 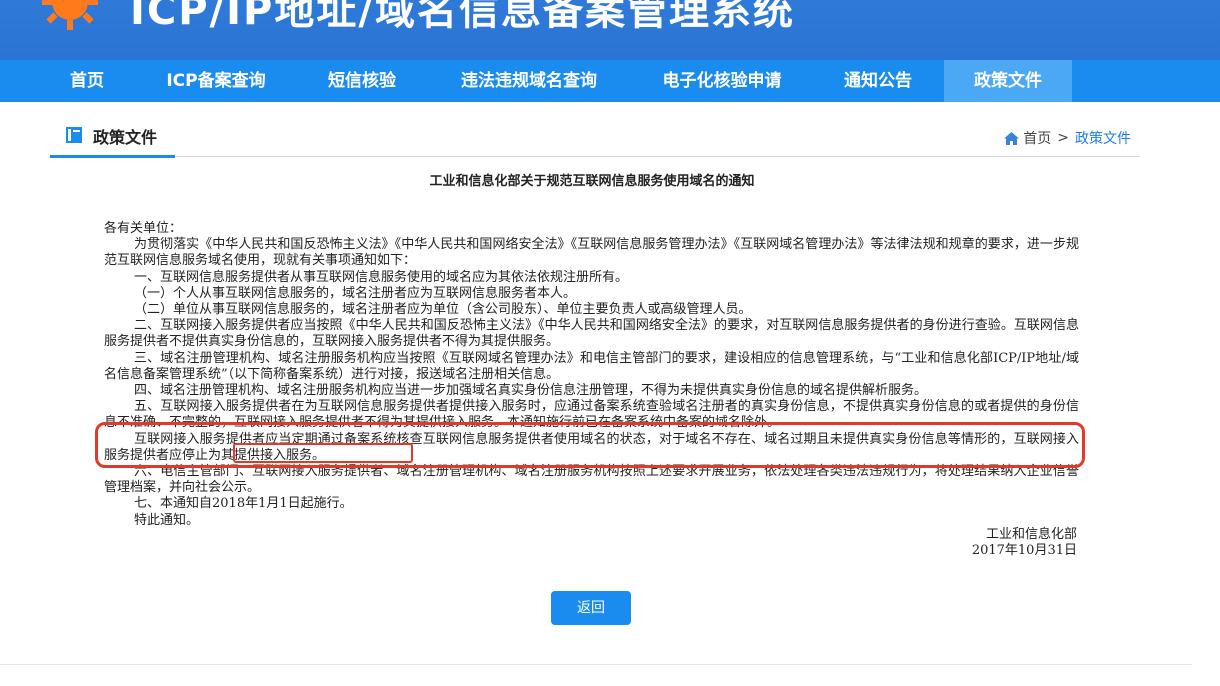 What do you see at coordinates (1012, 138) in the screenshot?
I see `home-icon` at bounding box center [1012, 138].